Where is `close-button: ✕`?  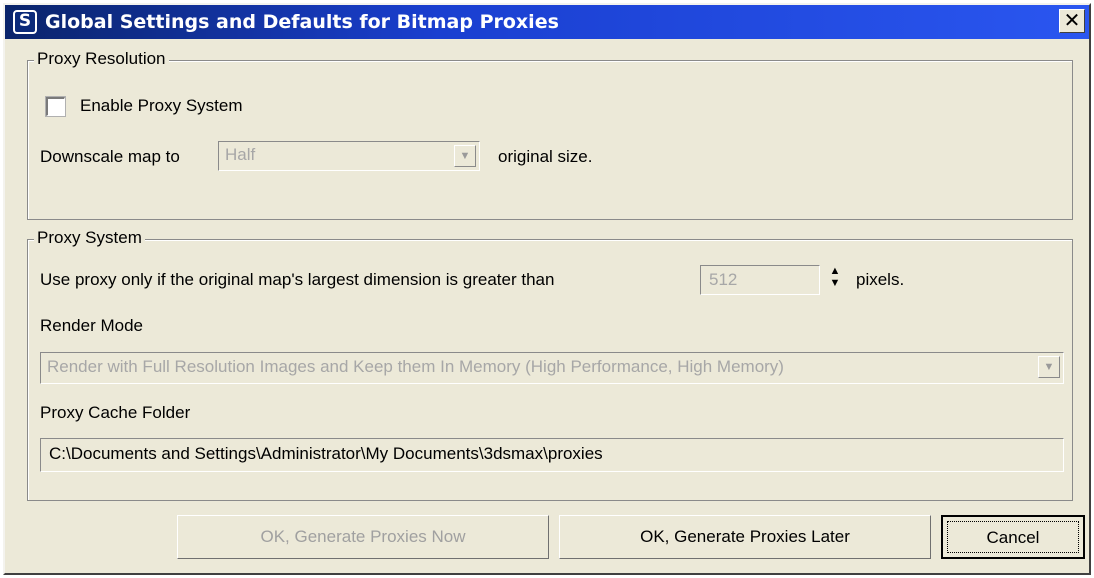 close-button: ✕ is located at coordinates (1072, 21).